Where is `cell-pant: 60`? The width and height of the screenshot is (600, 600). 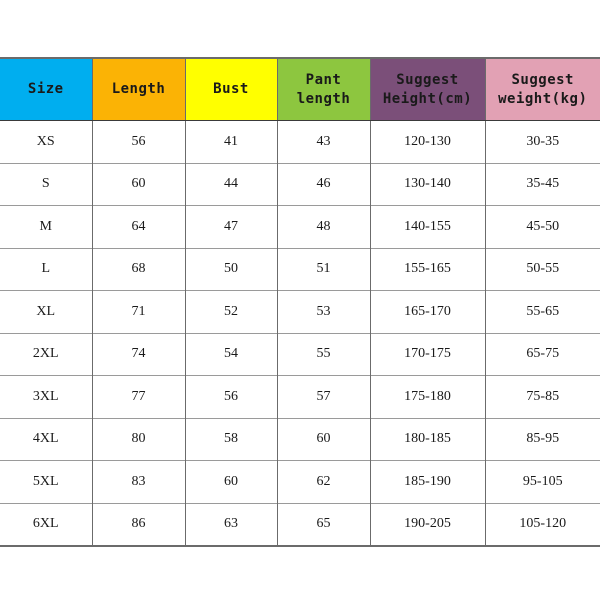
cell-pant: 60 is located at coordinates (323, 439).